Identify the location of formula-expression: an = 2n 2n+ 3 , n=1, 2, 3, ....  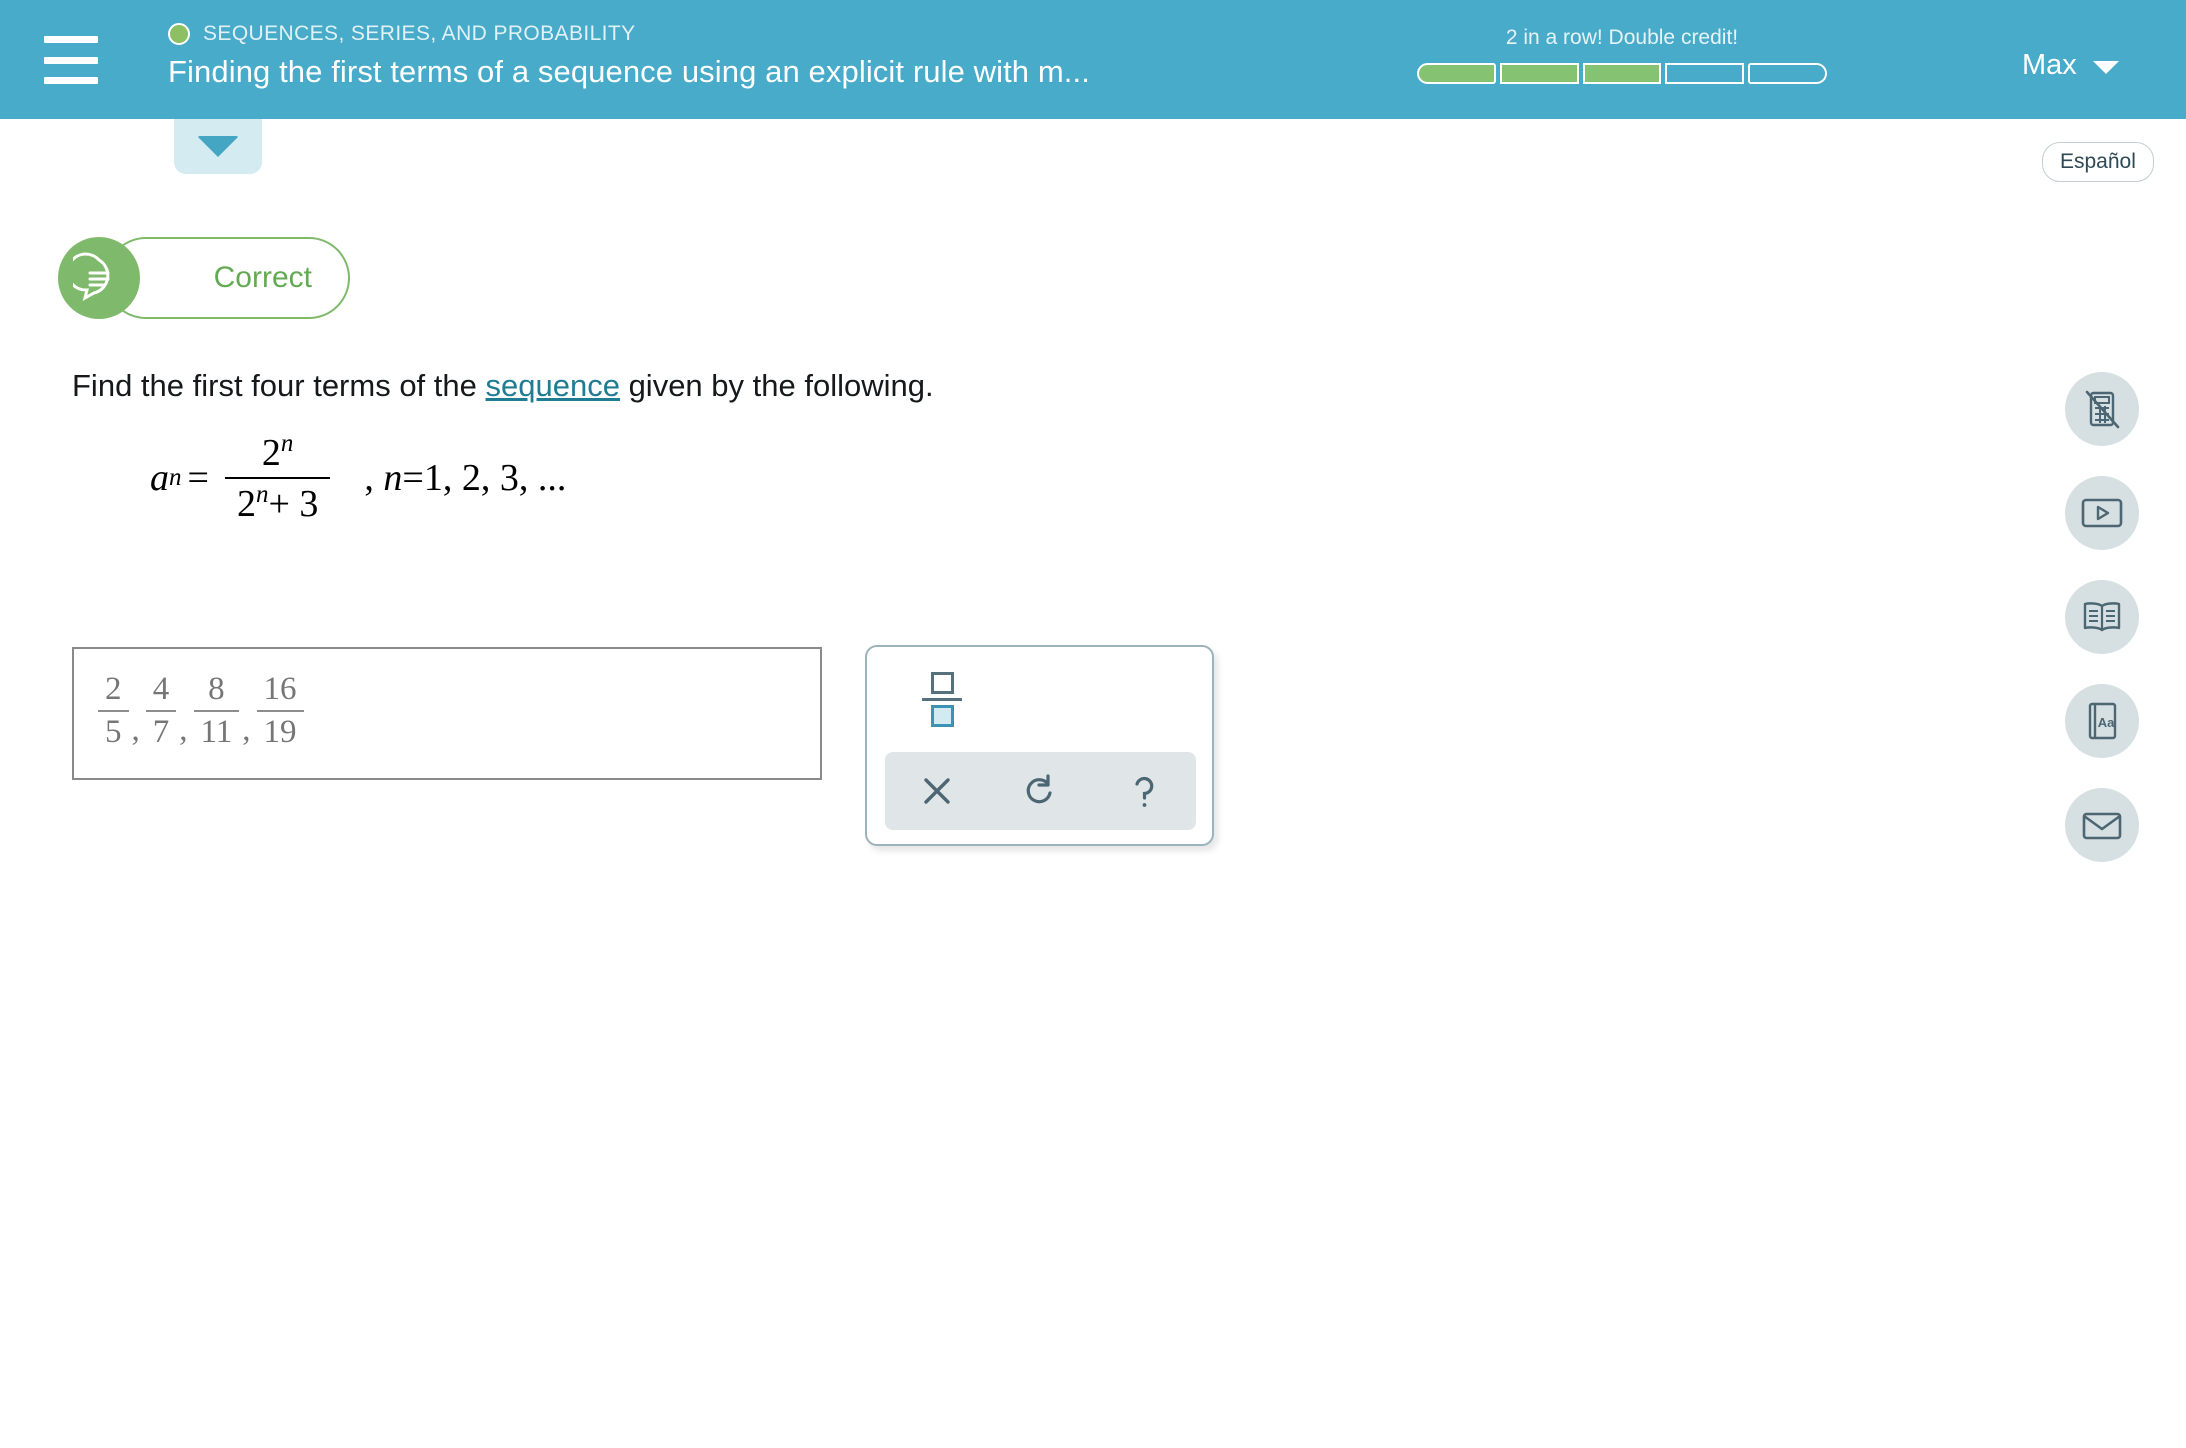
(358, 478).